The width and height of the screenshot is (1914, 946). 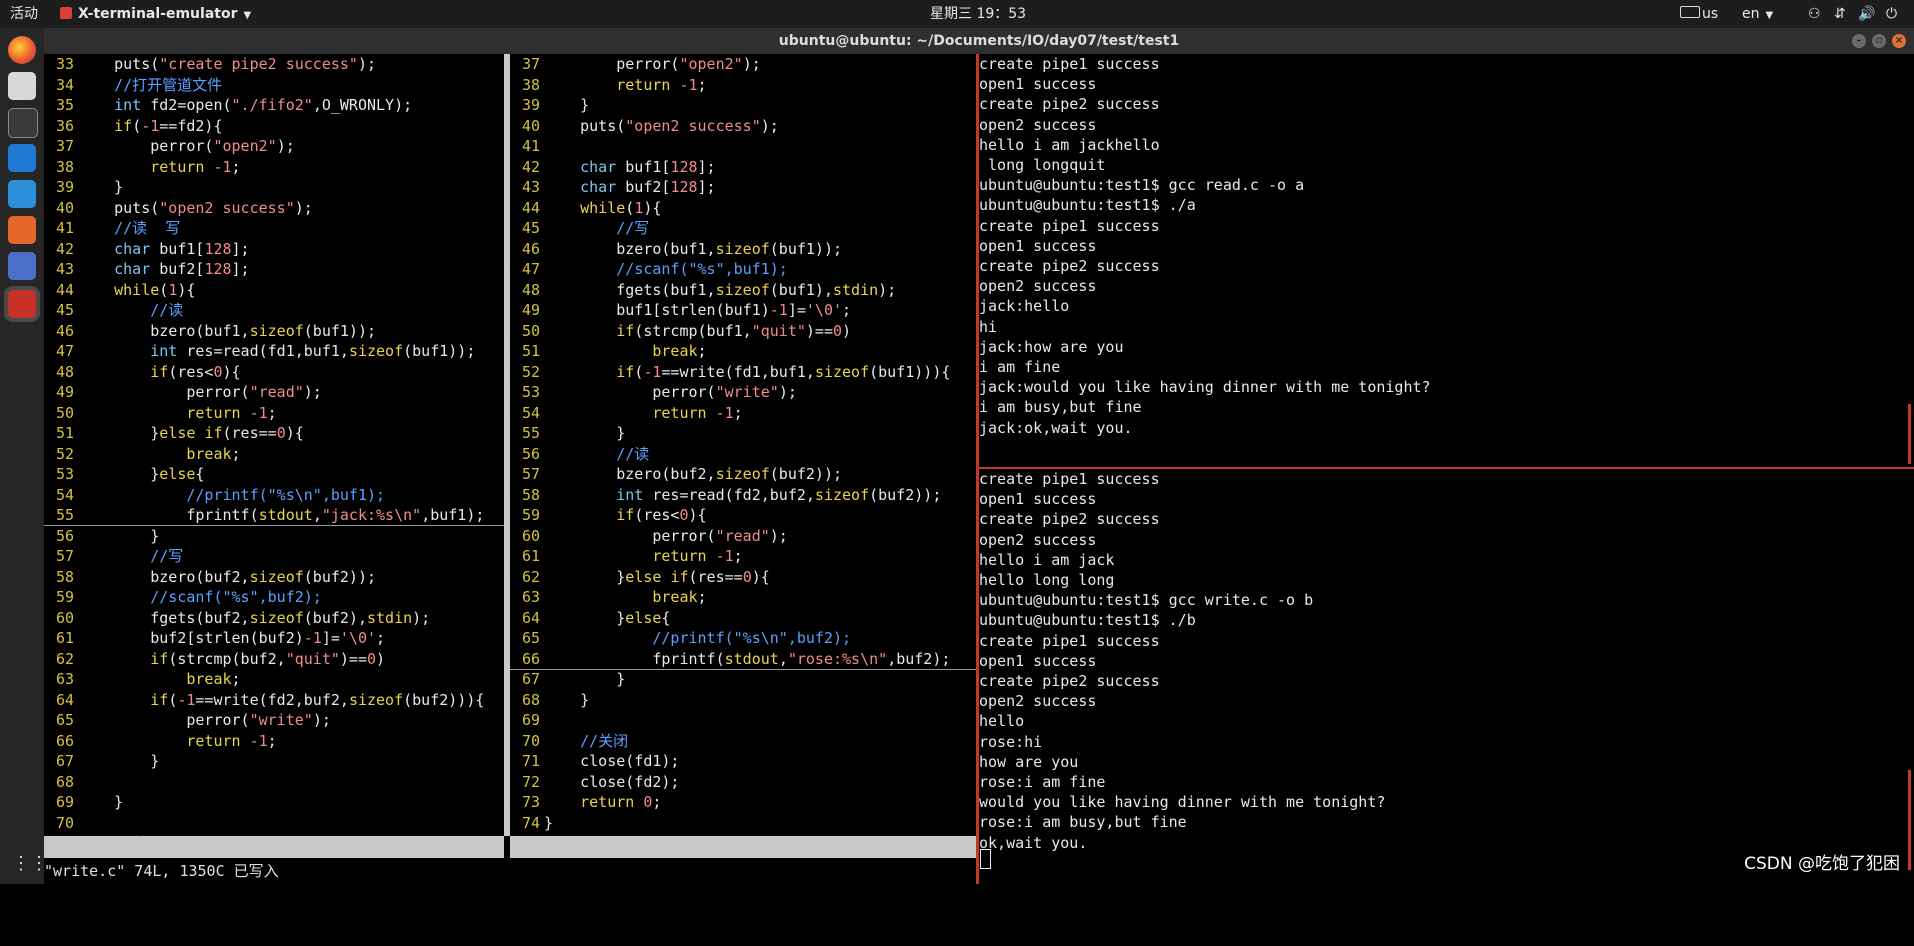 What do you see at coordinates (274, 536) in the screenshot?
I see `code-line: 56 }` at bounding box center [274, 536].